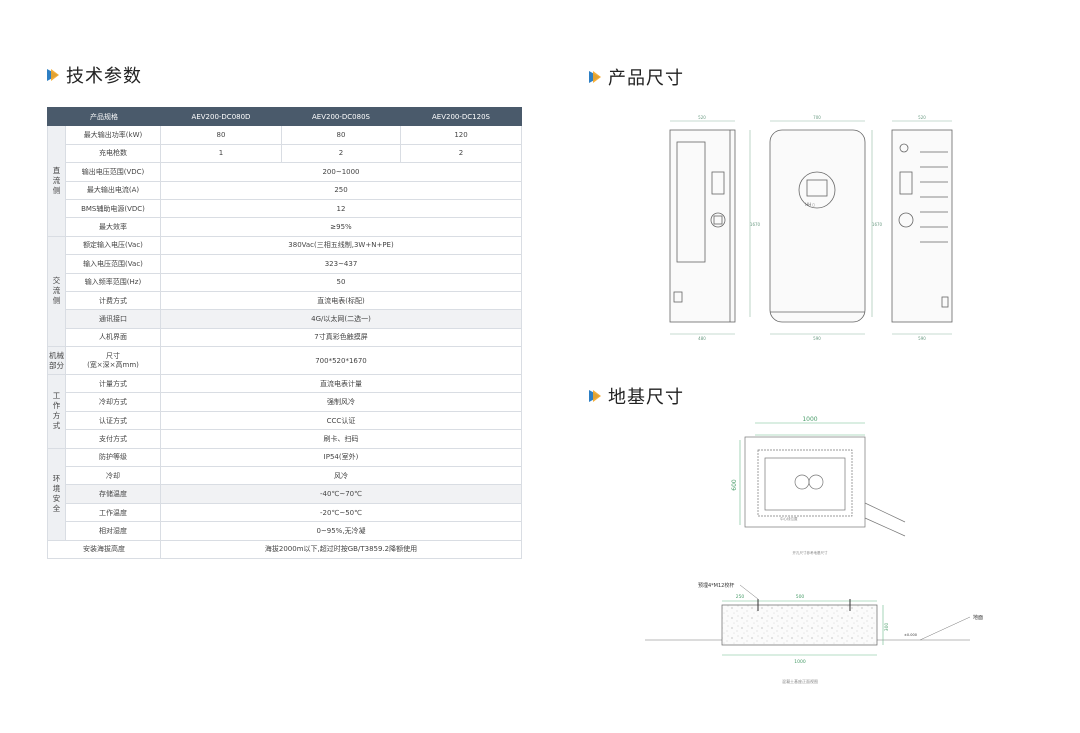  What do you see at coordinates (341, 420) in the screenshot?
I see `spec-value: CCC认证` at bounding box center [341, 420].